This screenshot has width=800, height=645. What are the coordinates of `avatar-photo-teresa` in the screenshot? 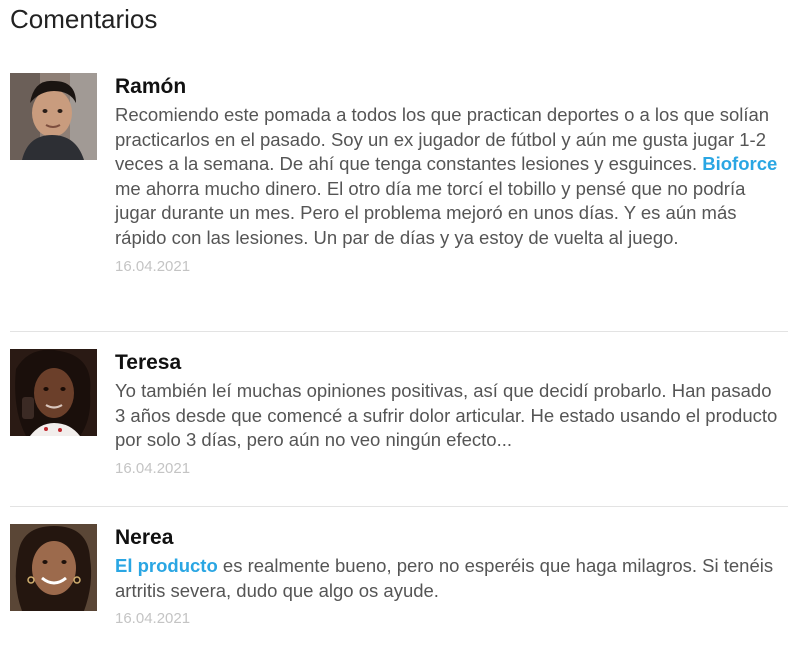 It's located at (53, 392).